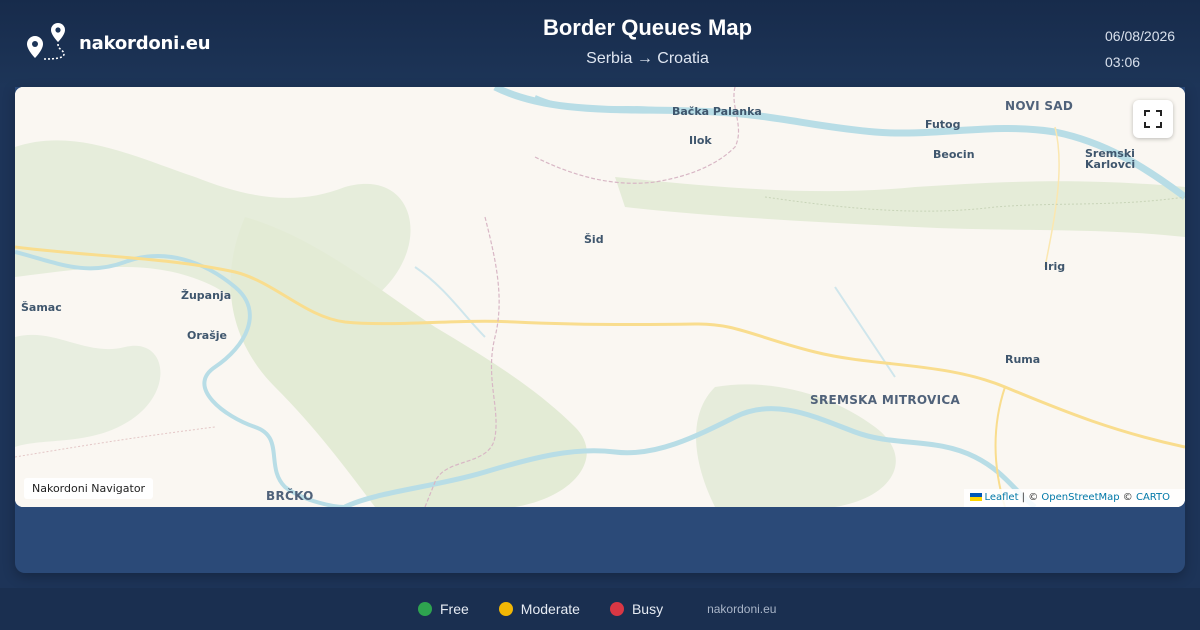 Image resolution: width=1200 pixels, height=630 pixels. What do you see at coordinates (454, 609) in the screenshot?
I see `legend-label: Free` at bounding box center [454, 609].